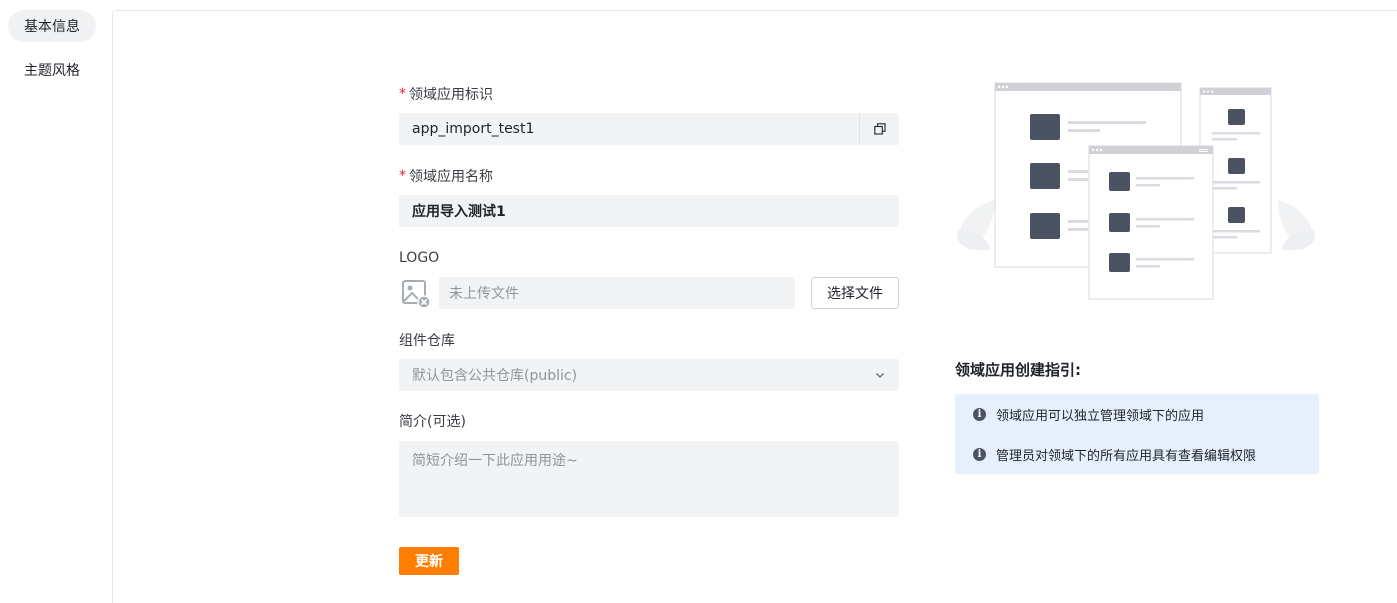 The width and height of the screenshot is (1397, 603). I want to click on guide-item: i 管理员对领域下的所有应用具有查看编辑权限, so click(1114, 454).